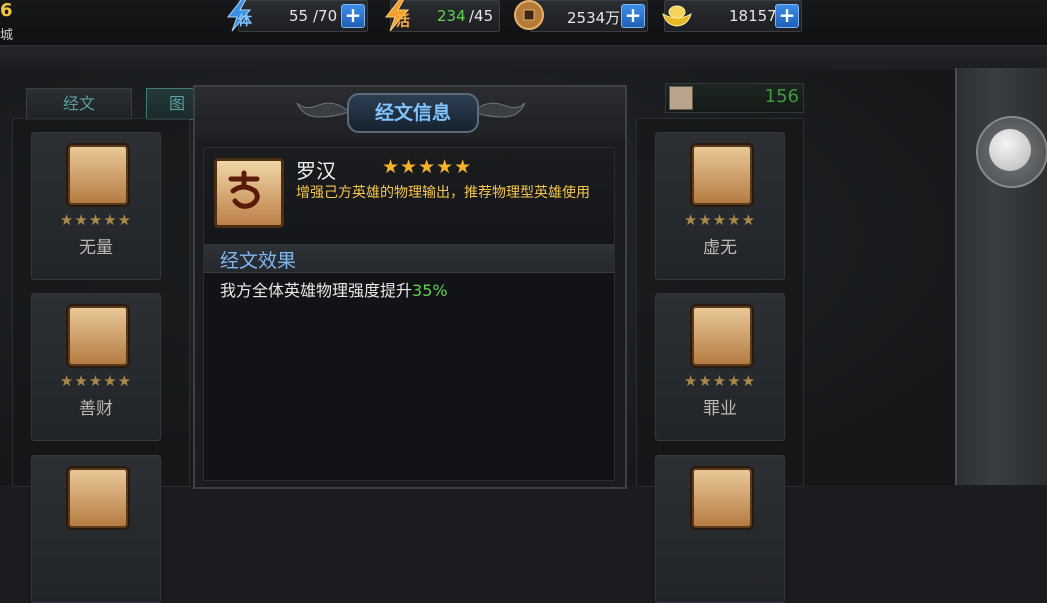 This screenshot has width=1047, height=603. What do you see at coordinates (96, 206) in the screenshot?
I see `card-wuliang: ★★★★★ 无量` at bounding box center [96, 206].